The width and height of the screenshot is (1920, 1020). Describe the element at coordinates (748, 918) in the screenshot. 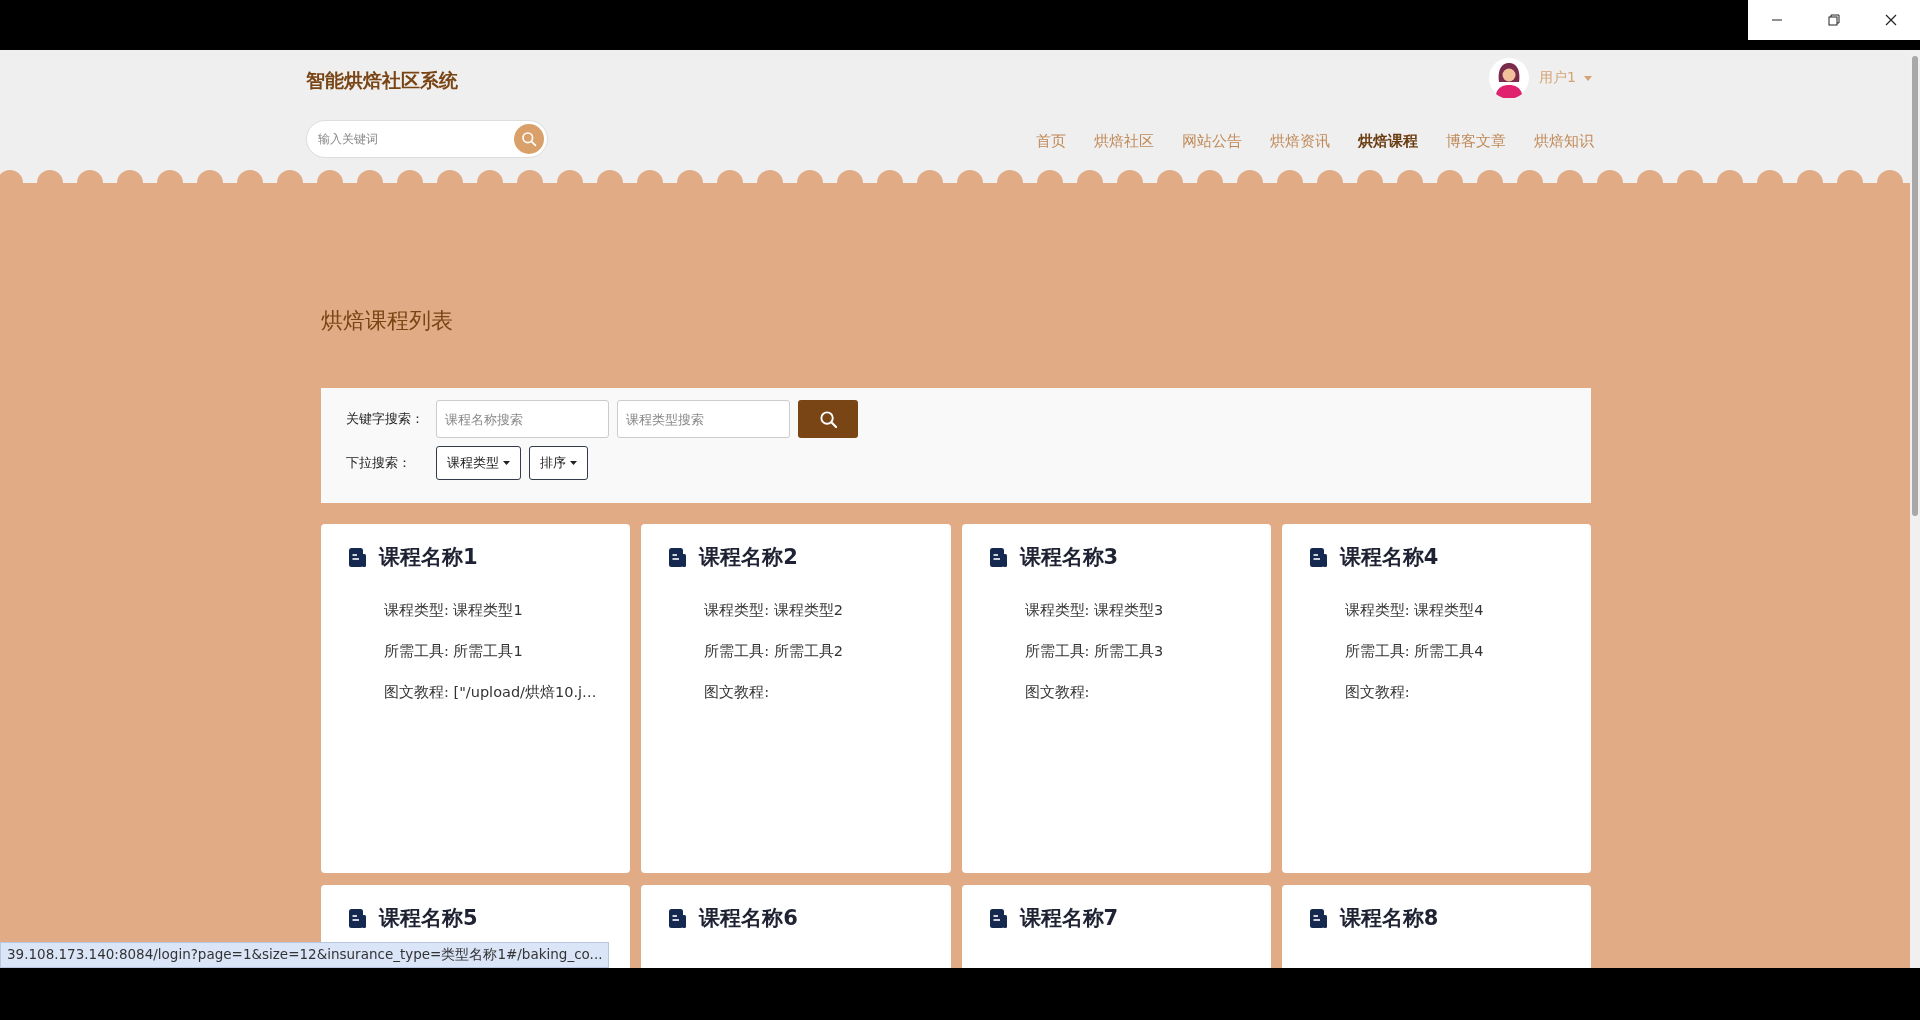

I see `course-title: 课程名称6` at that location.